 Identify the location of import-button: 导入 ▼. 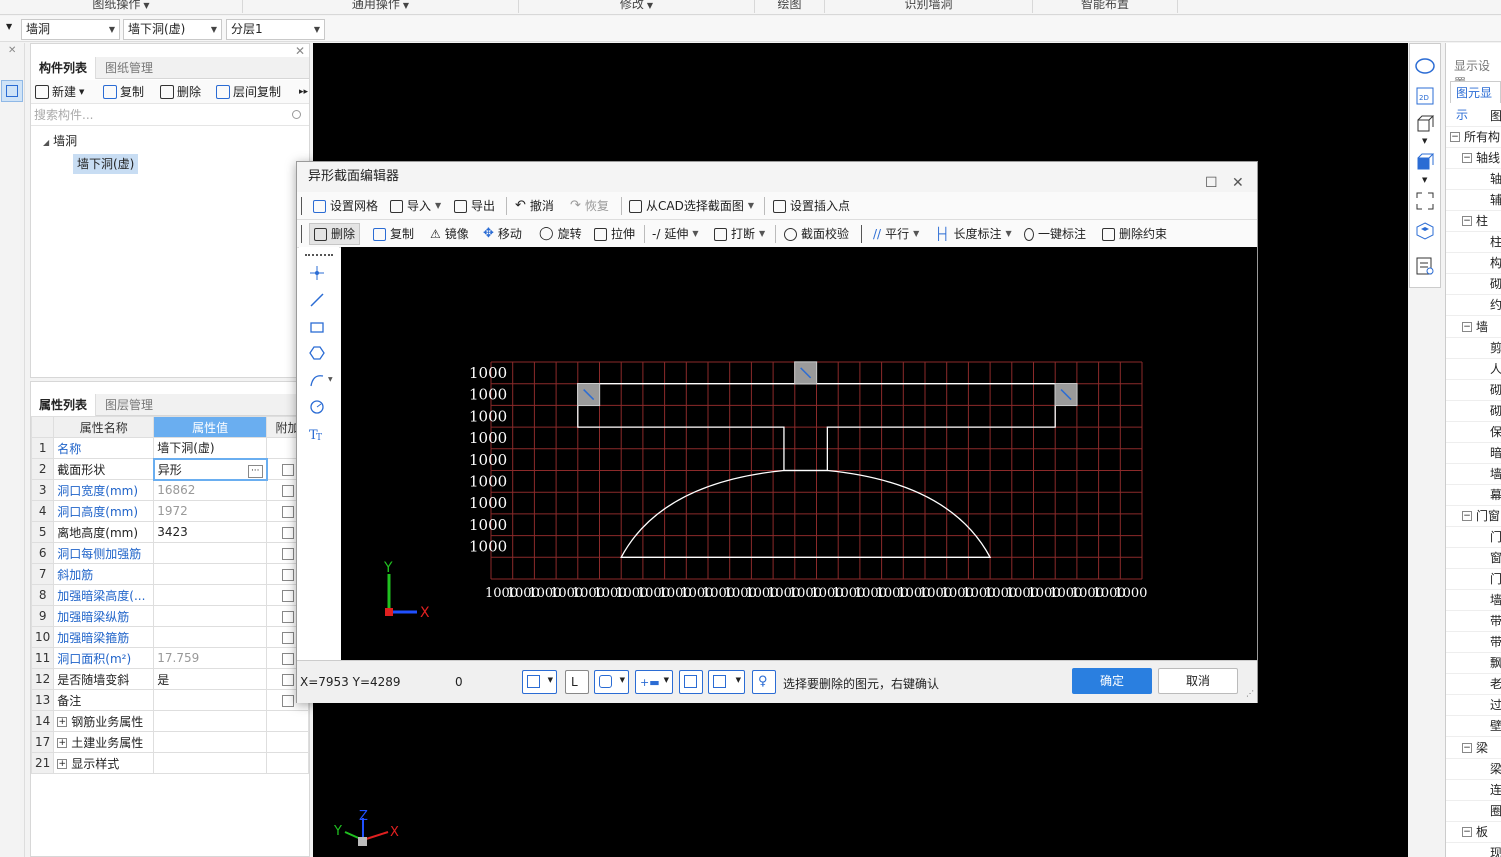
(415, 206).